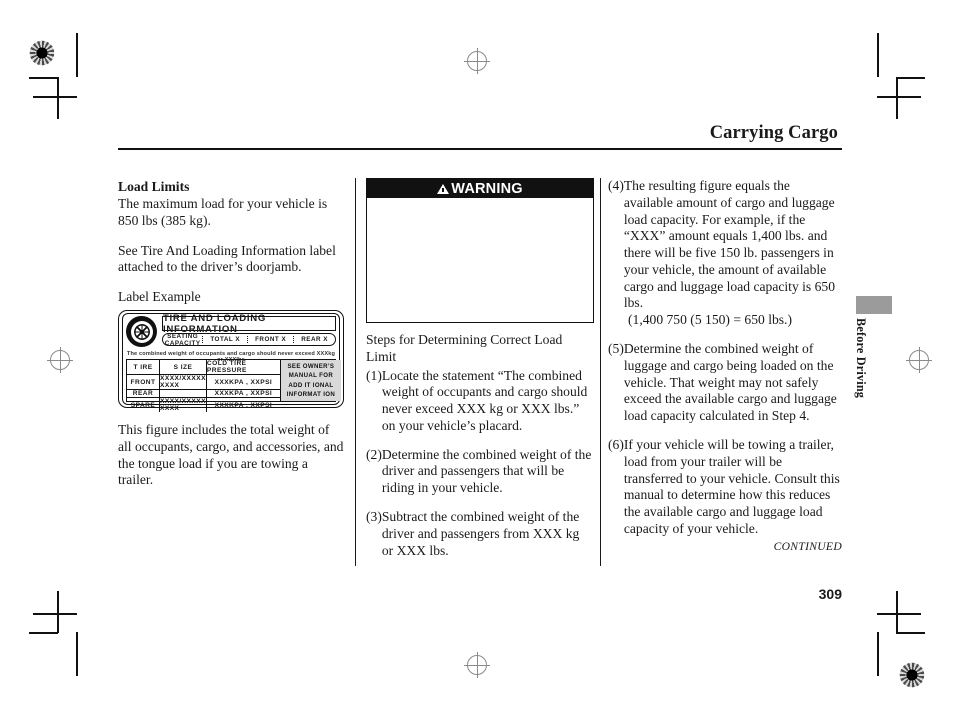  Describe the element at coordinates (912, 675) in the screenshot. I see `bullseye-mark-bottom-right` at that location.